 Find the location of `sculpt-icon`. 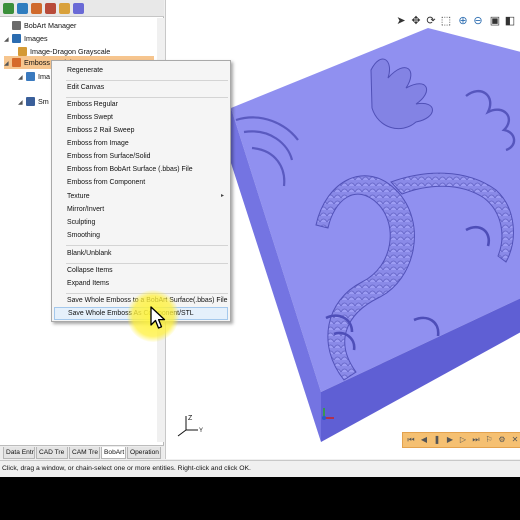

sculpt-icon is located at coordinates (50, 8).